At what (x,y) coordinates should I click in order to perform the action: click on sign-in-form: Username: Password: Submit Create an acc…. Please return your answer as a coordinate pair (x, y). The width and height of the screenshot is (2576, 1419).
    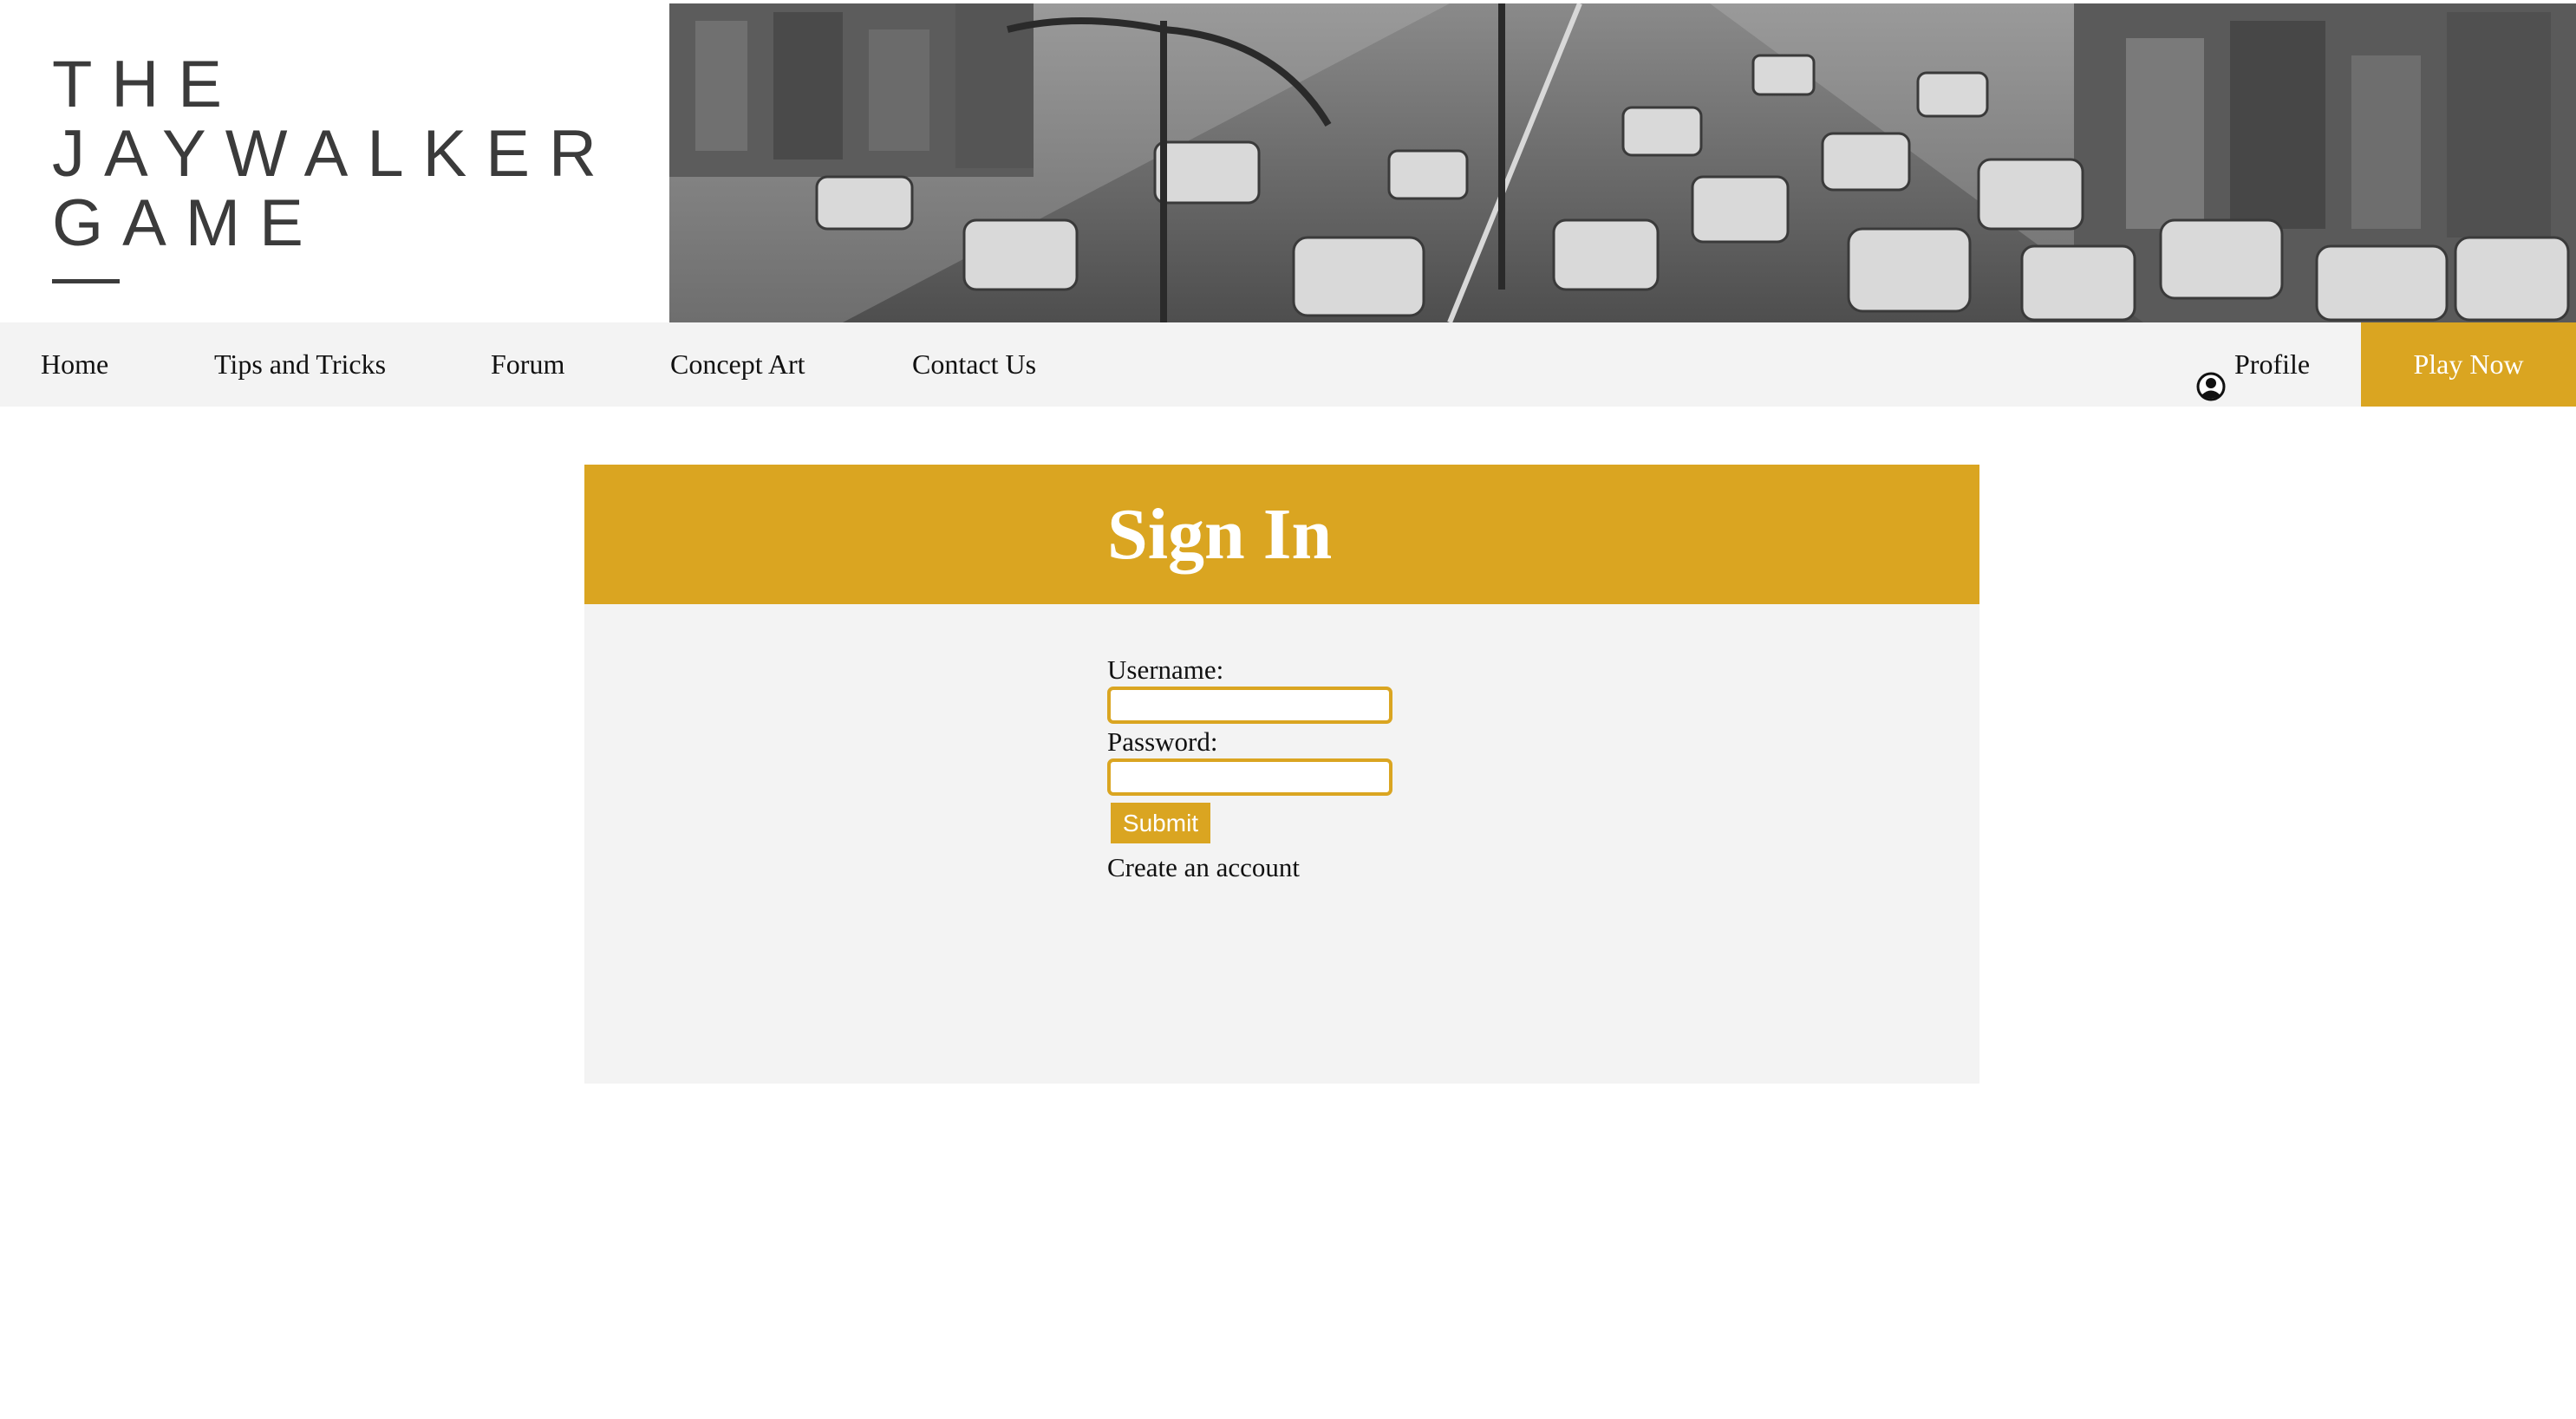
    Looking at the image, I should click on (1281, 769).